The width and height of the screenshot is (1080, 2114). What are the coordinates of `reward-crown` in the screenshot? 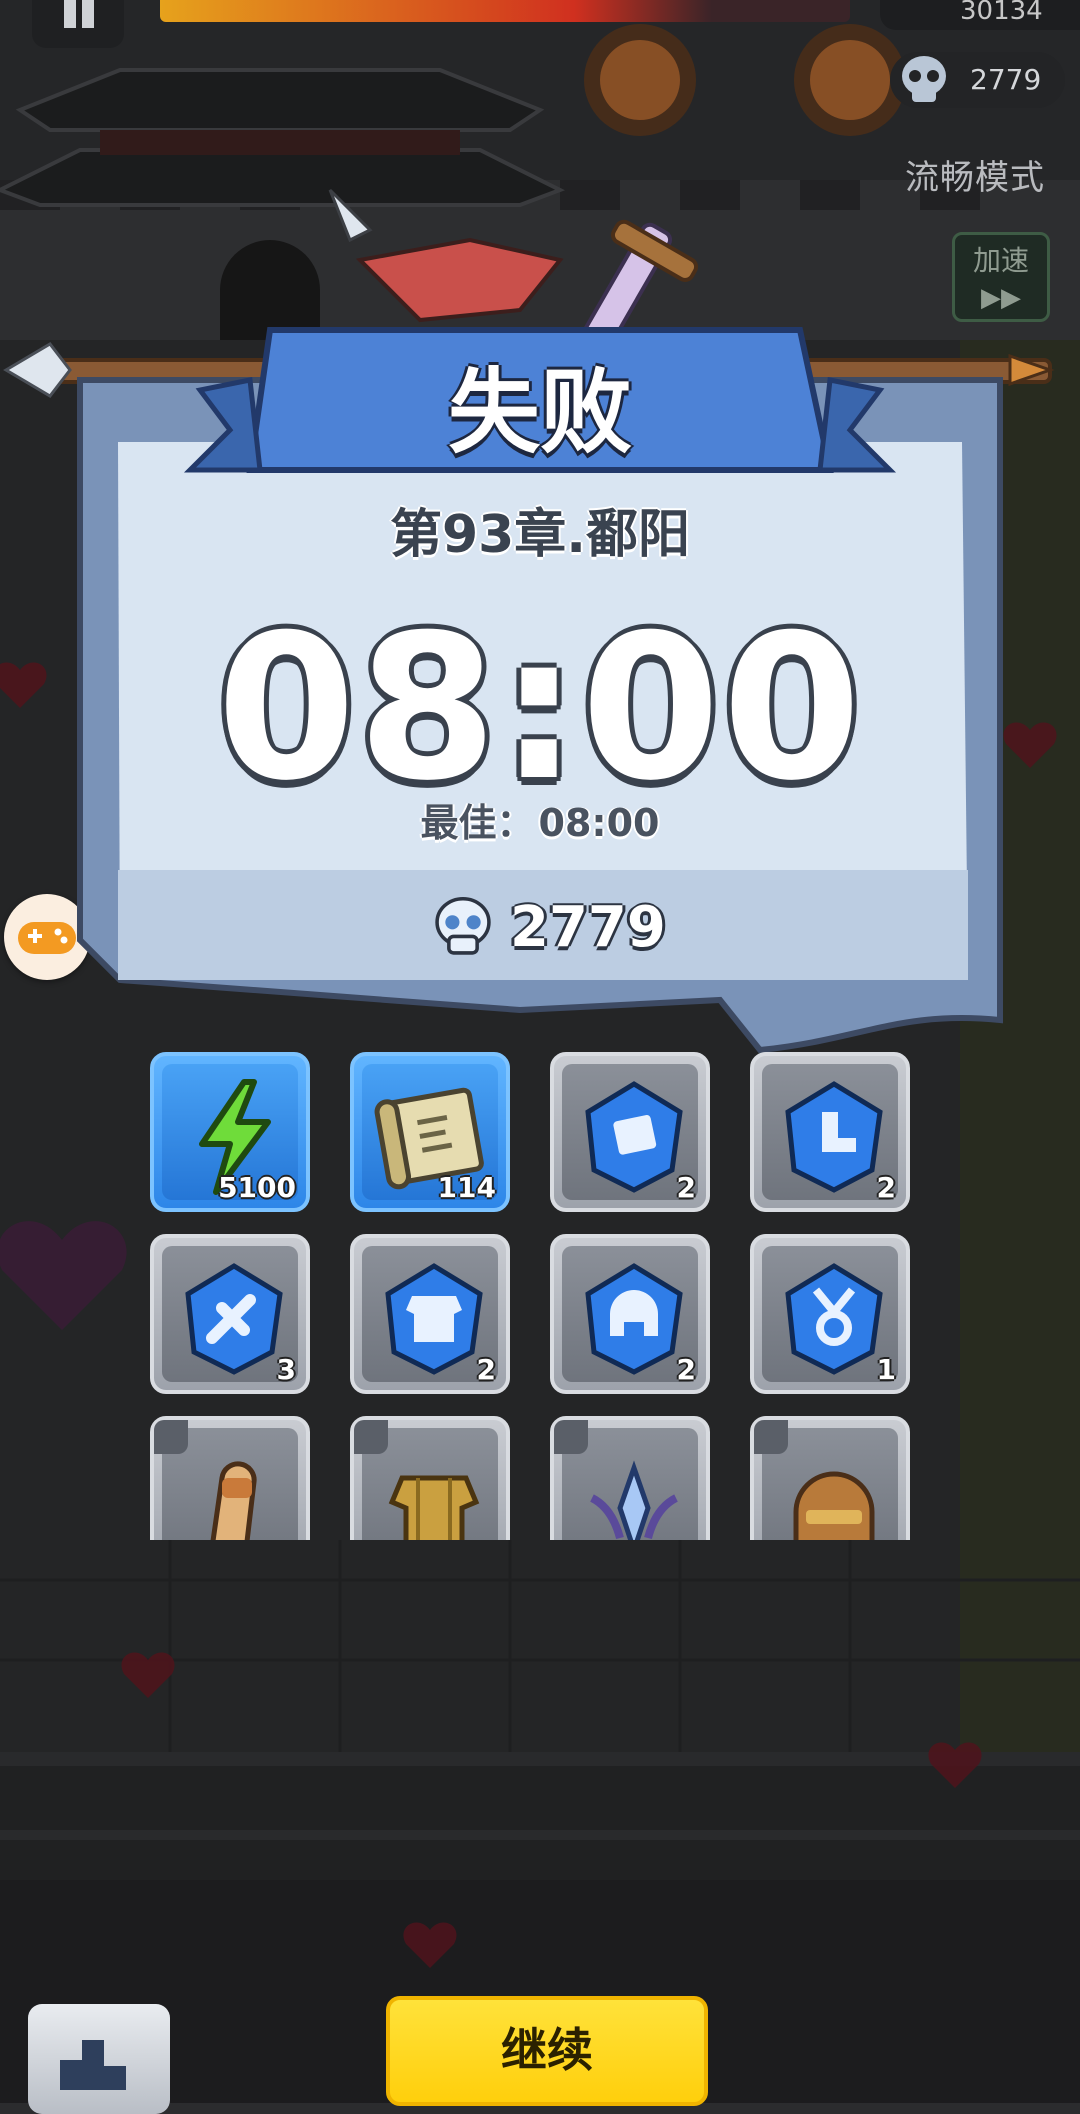 It's located at (630, 1478).